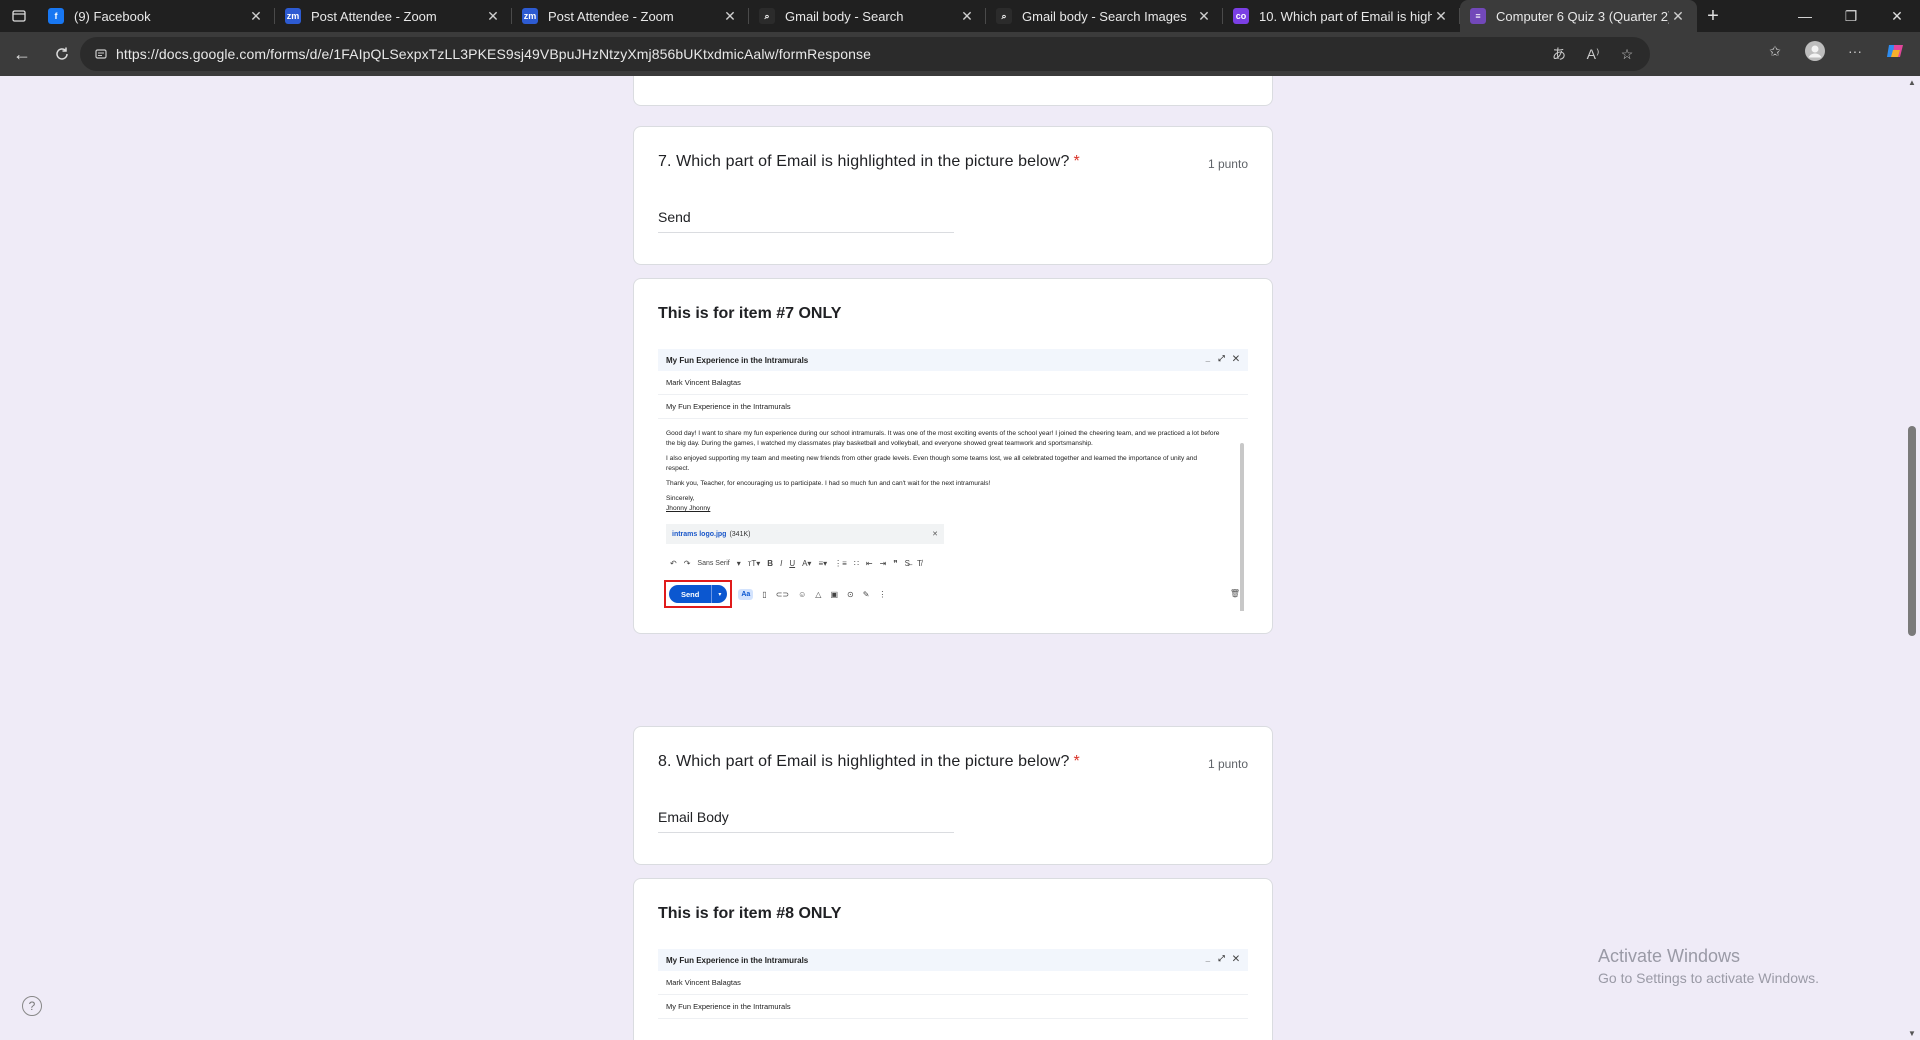  I want to click on tab-actions-icon, so click(19, 16).